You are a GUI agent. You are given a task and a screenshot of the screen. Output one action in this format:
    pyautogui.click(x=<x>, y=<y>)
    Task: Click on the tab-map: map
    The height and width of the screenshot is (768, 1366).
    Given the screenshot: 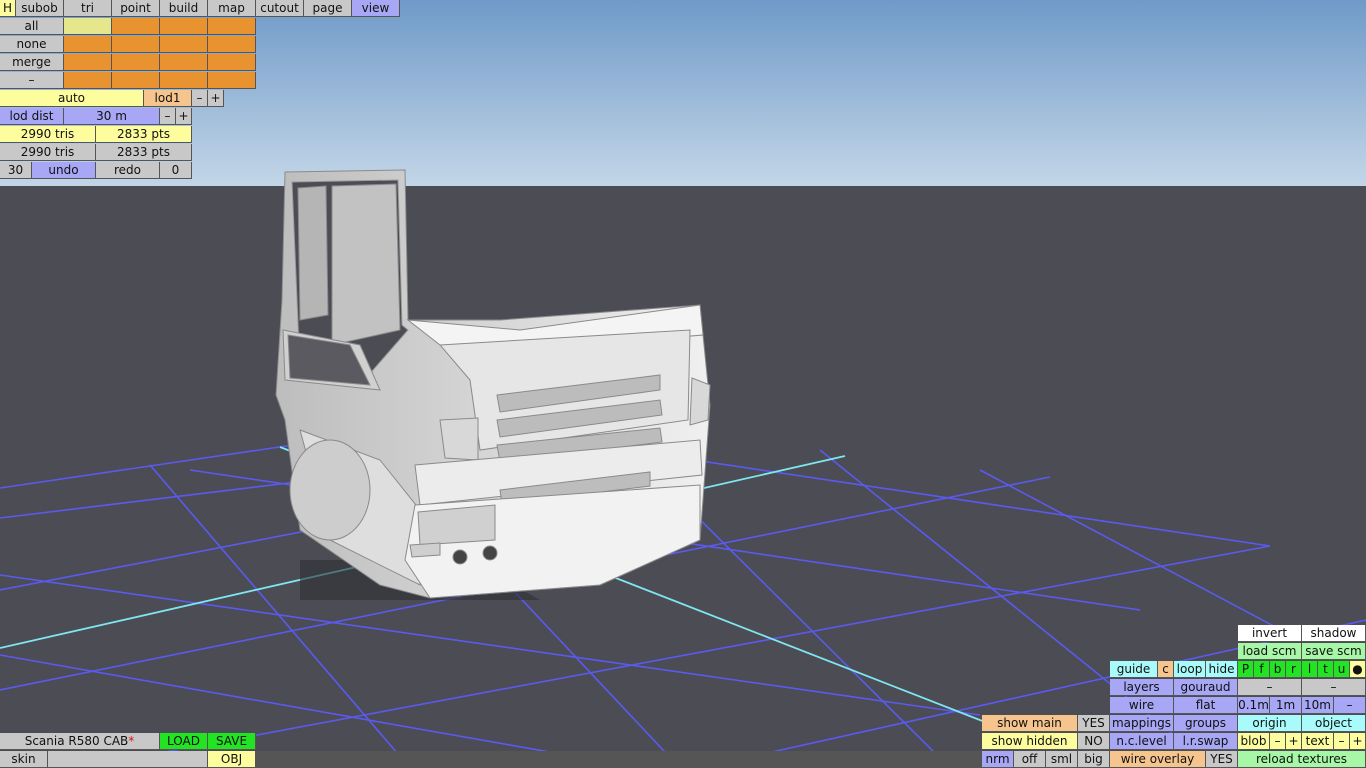 What is the action you would take?
    pyautogui.click(x=232, y=8)
    